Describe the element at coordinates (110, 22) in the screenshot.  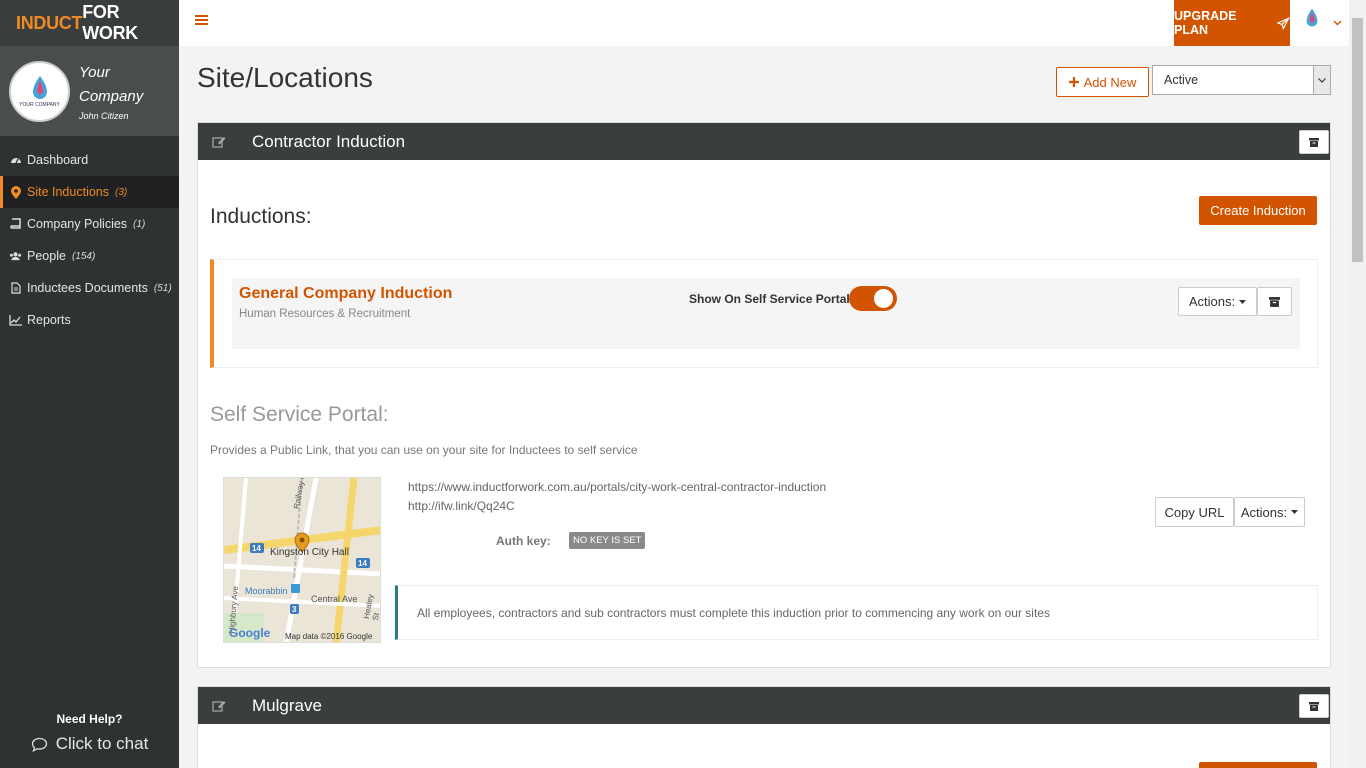
I see `brand-part-2: FOR WORK` at that location.